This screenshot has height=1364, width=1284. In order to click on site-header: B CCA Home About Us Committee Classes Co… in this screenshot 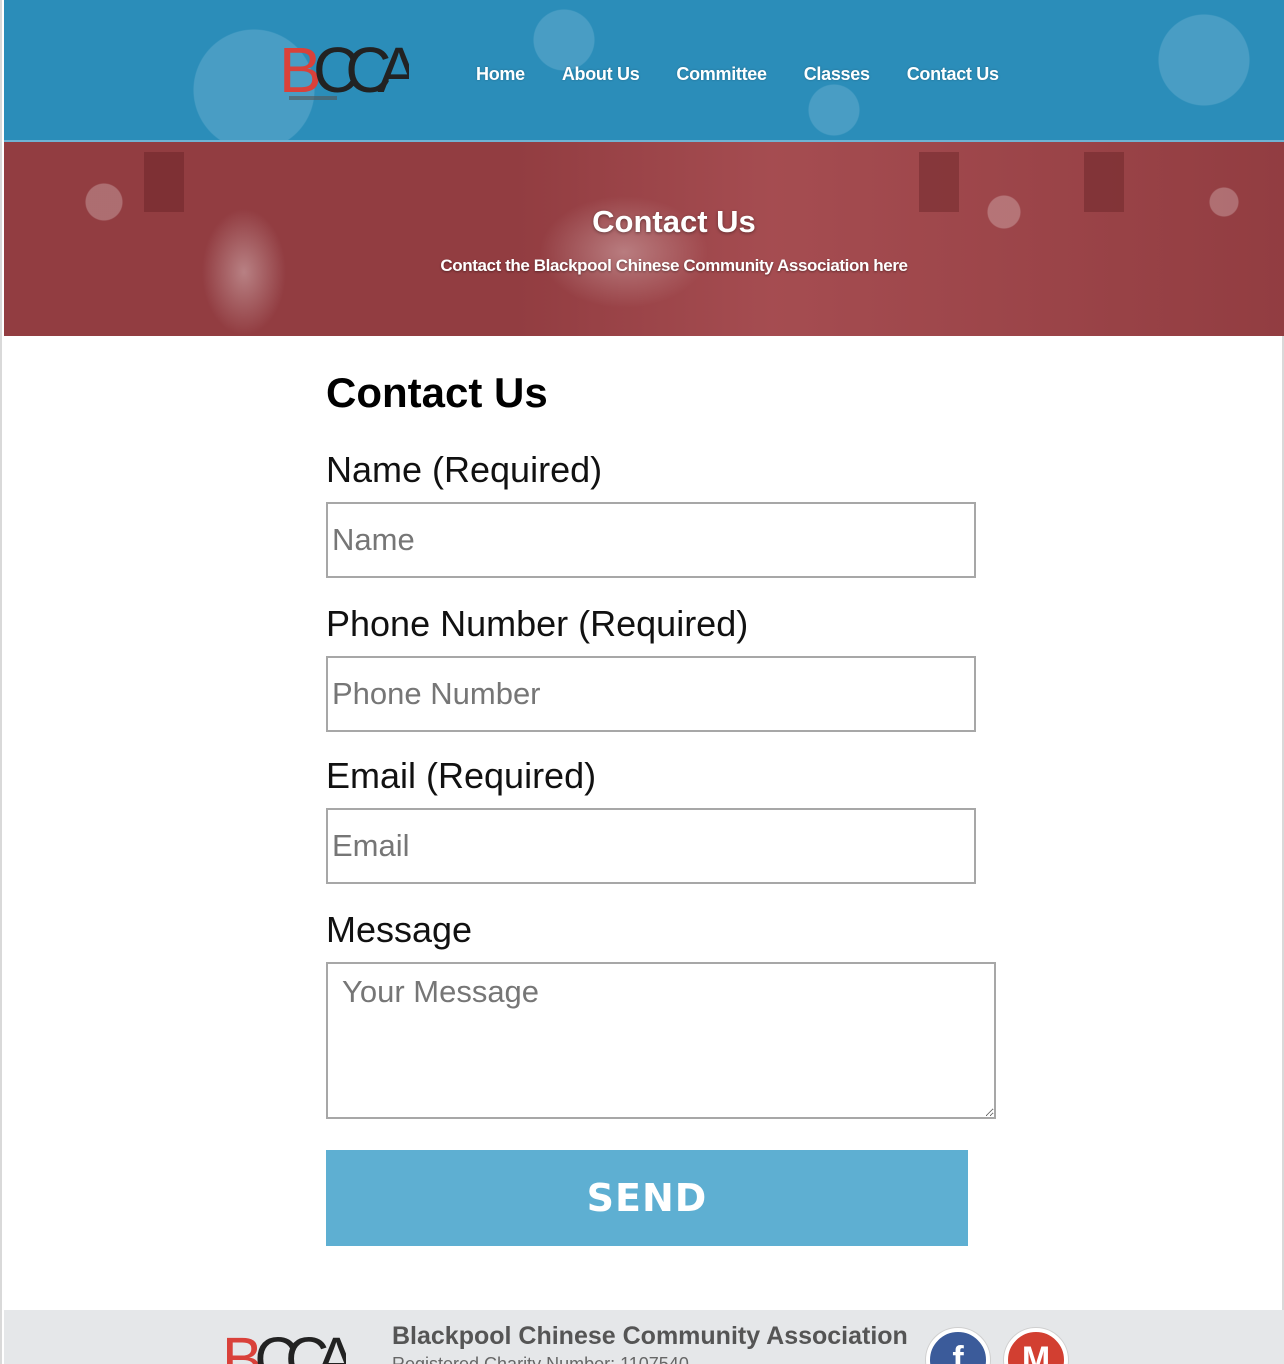, I will do `click(644, 71)`.